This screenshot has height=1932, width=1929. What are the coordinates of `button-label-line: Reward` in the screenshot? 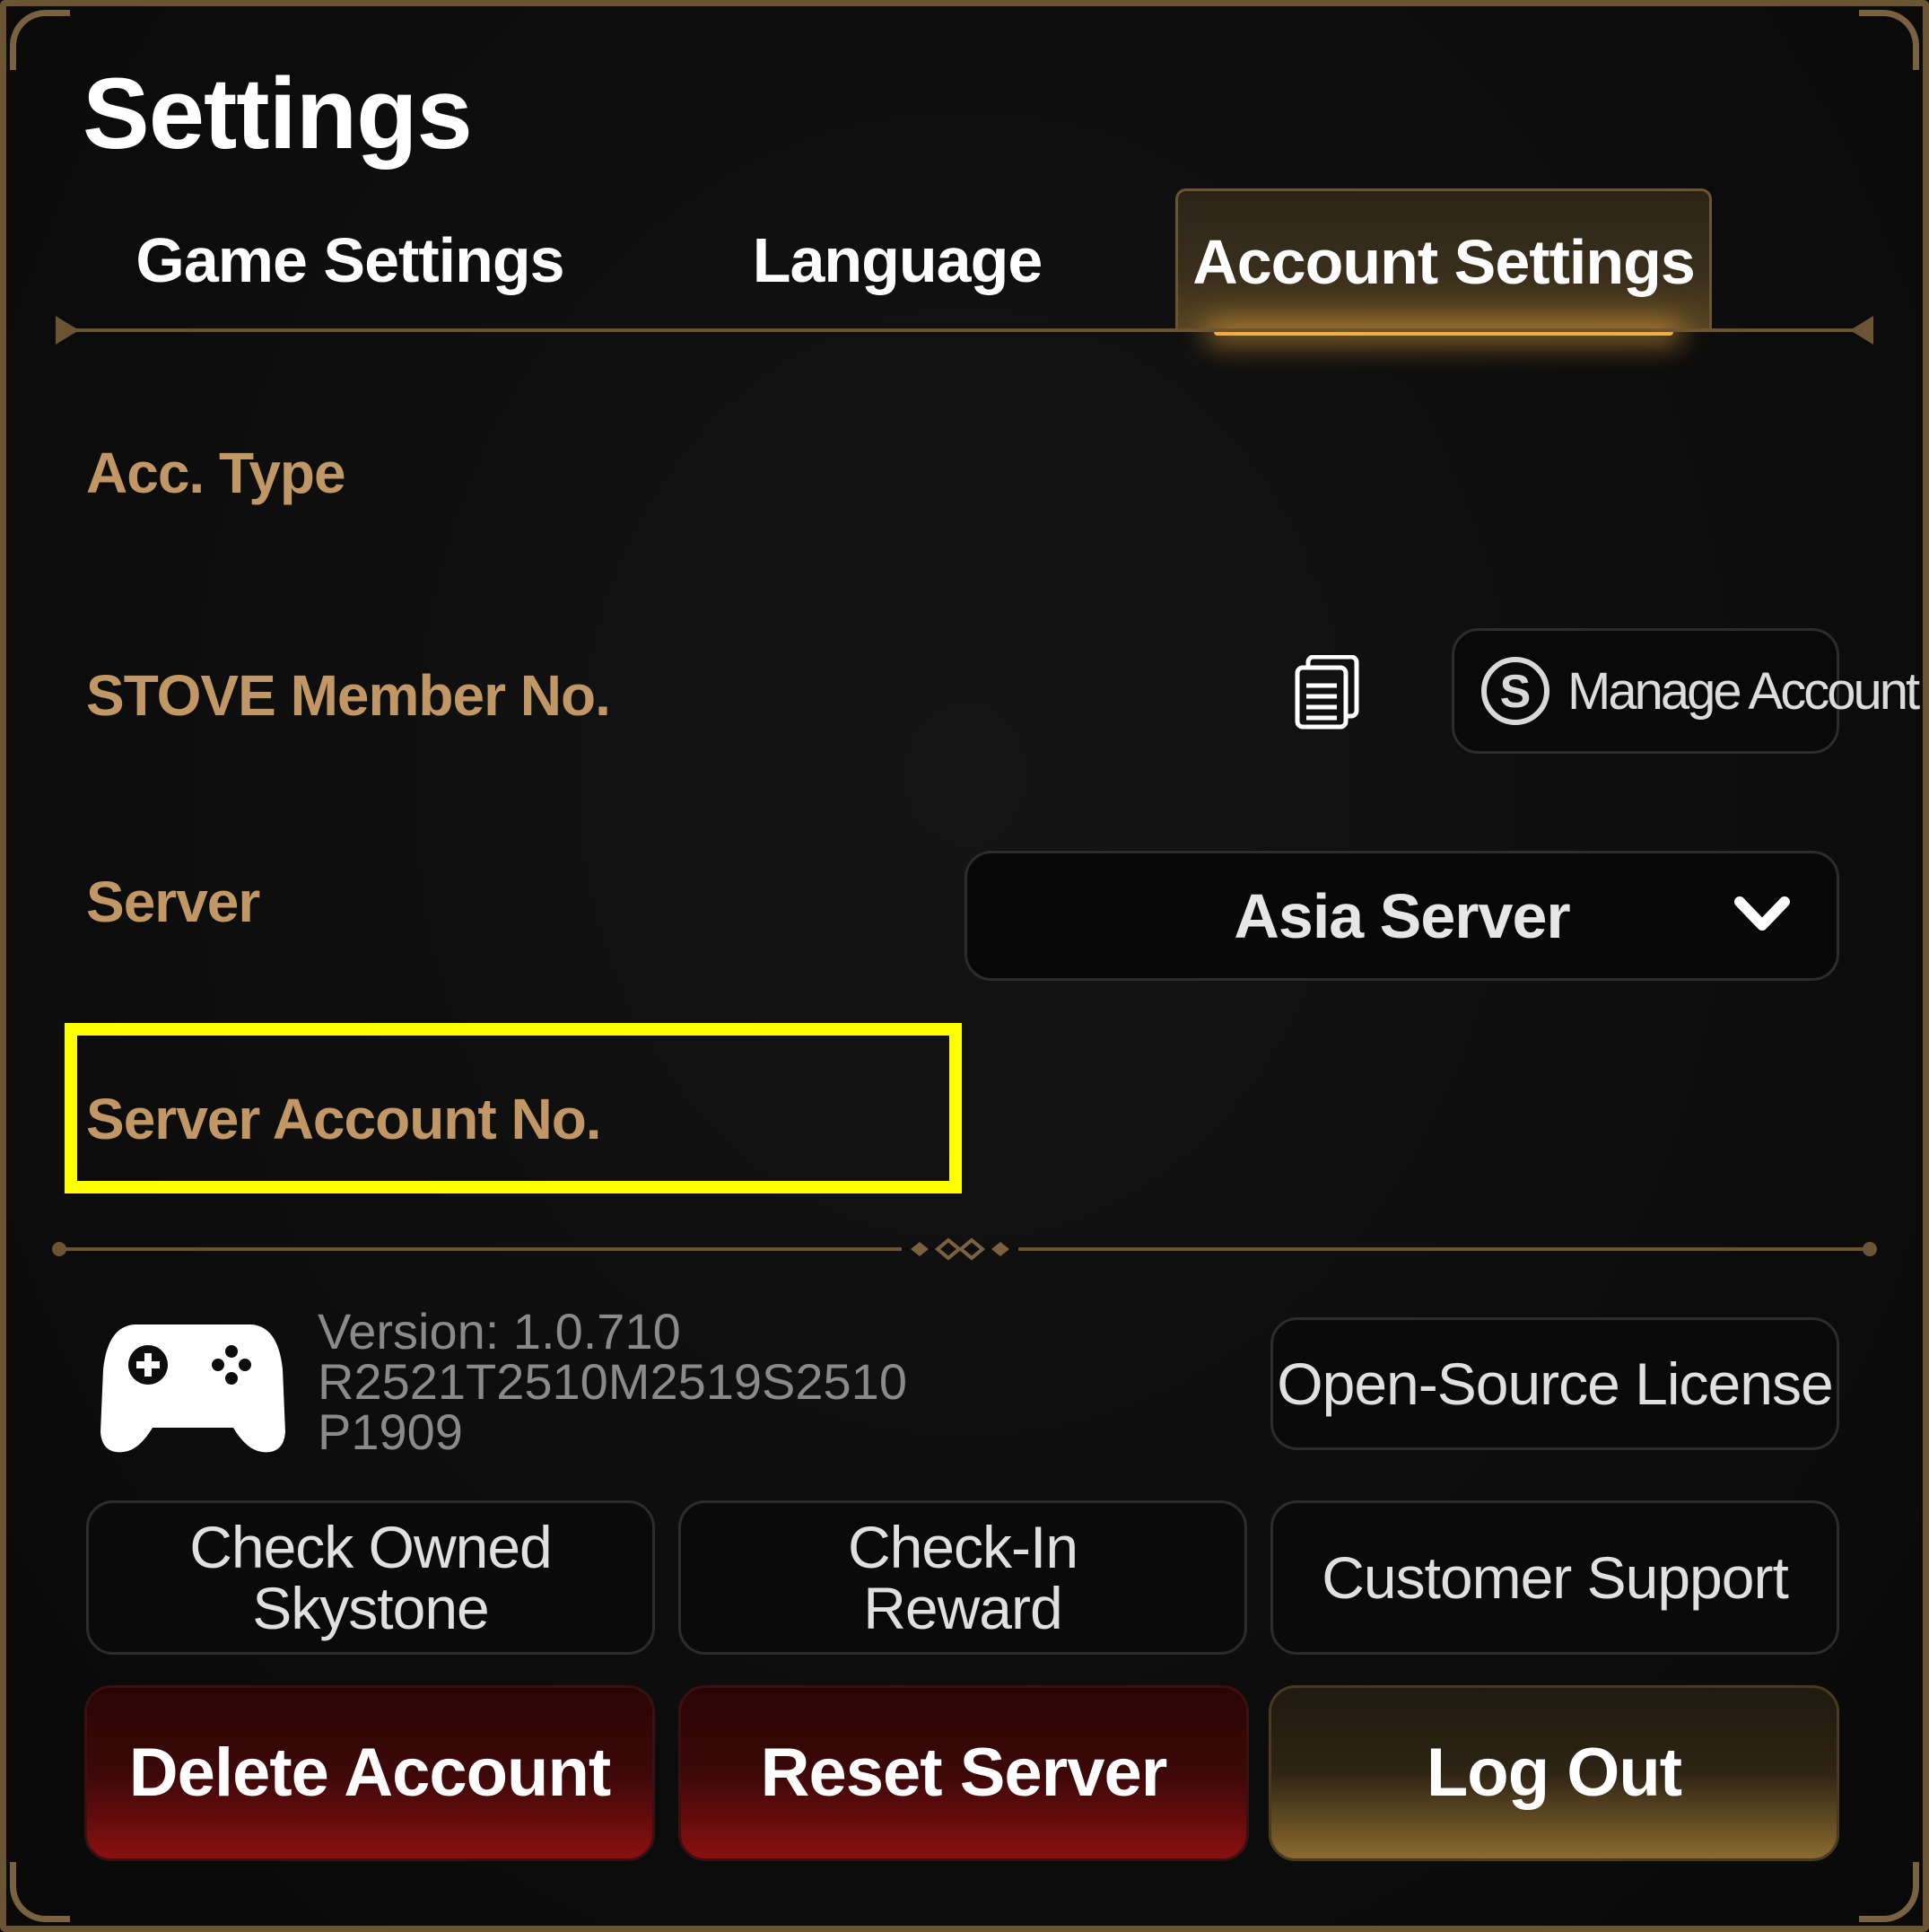 It's located at (963, 1608).